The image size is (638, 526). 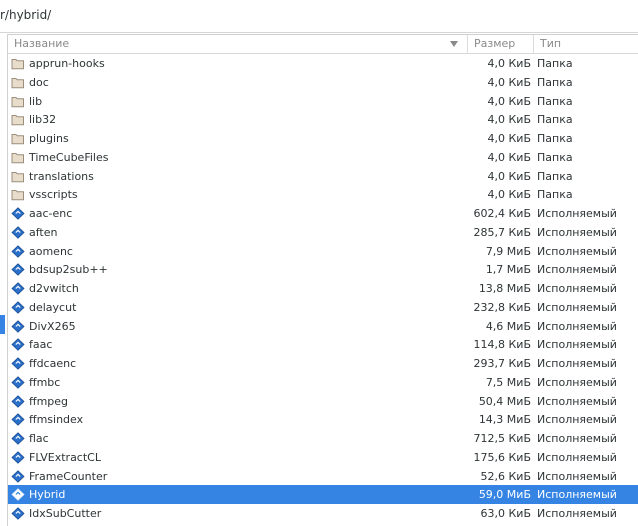 What do you see at coordinates (323, 251) in the screenshot?
I see `file-row: aomenc 7,9 МиБ Исполняемый` at bounding box center [323, 251].